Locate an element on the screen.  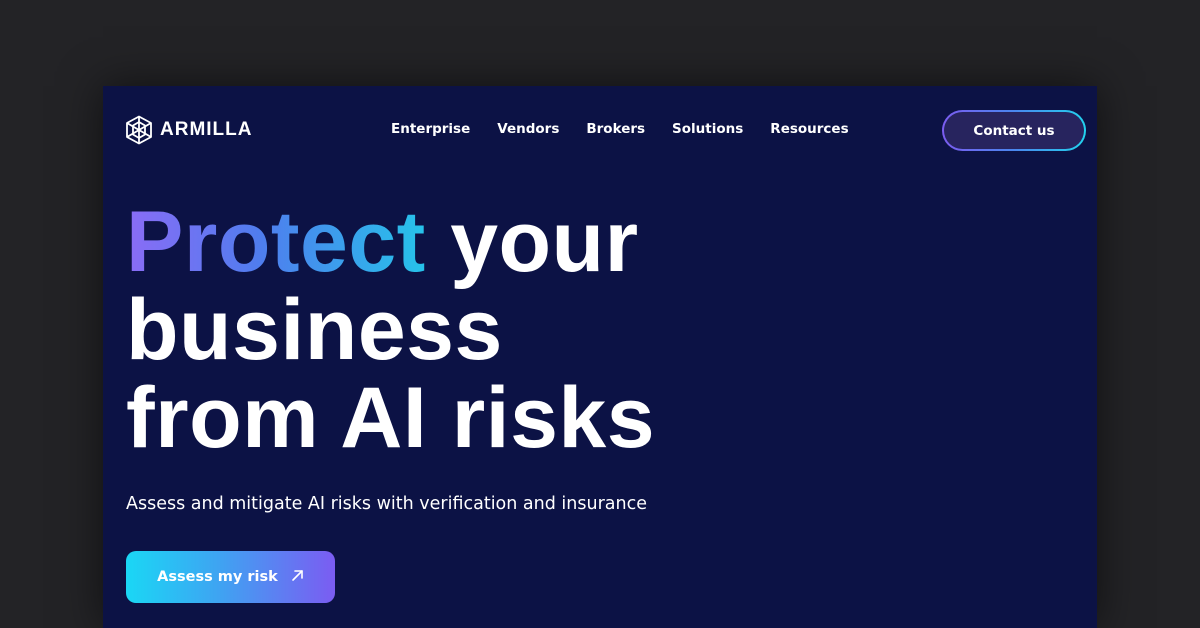
armilla-logo-icon is located at coordinates (139, 130).